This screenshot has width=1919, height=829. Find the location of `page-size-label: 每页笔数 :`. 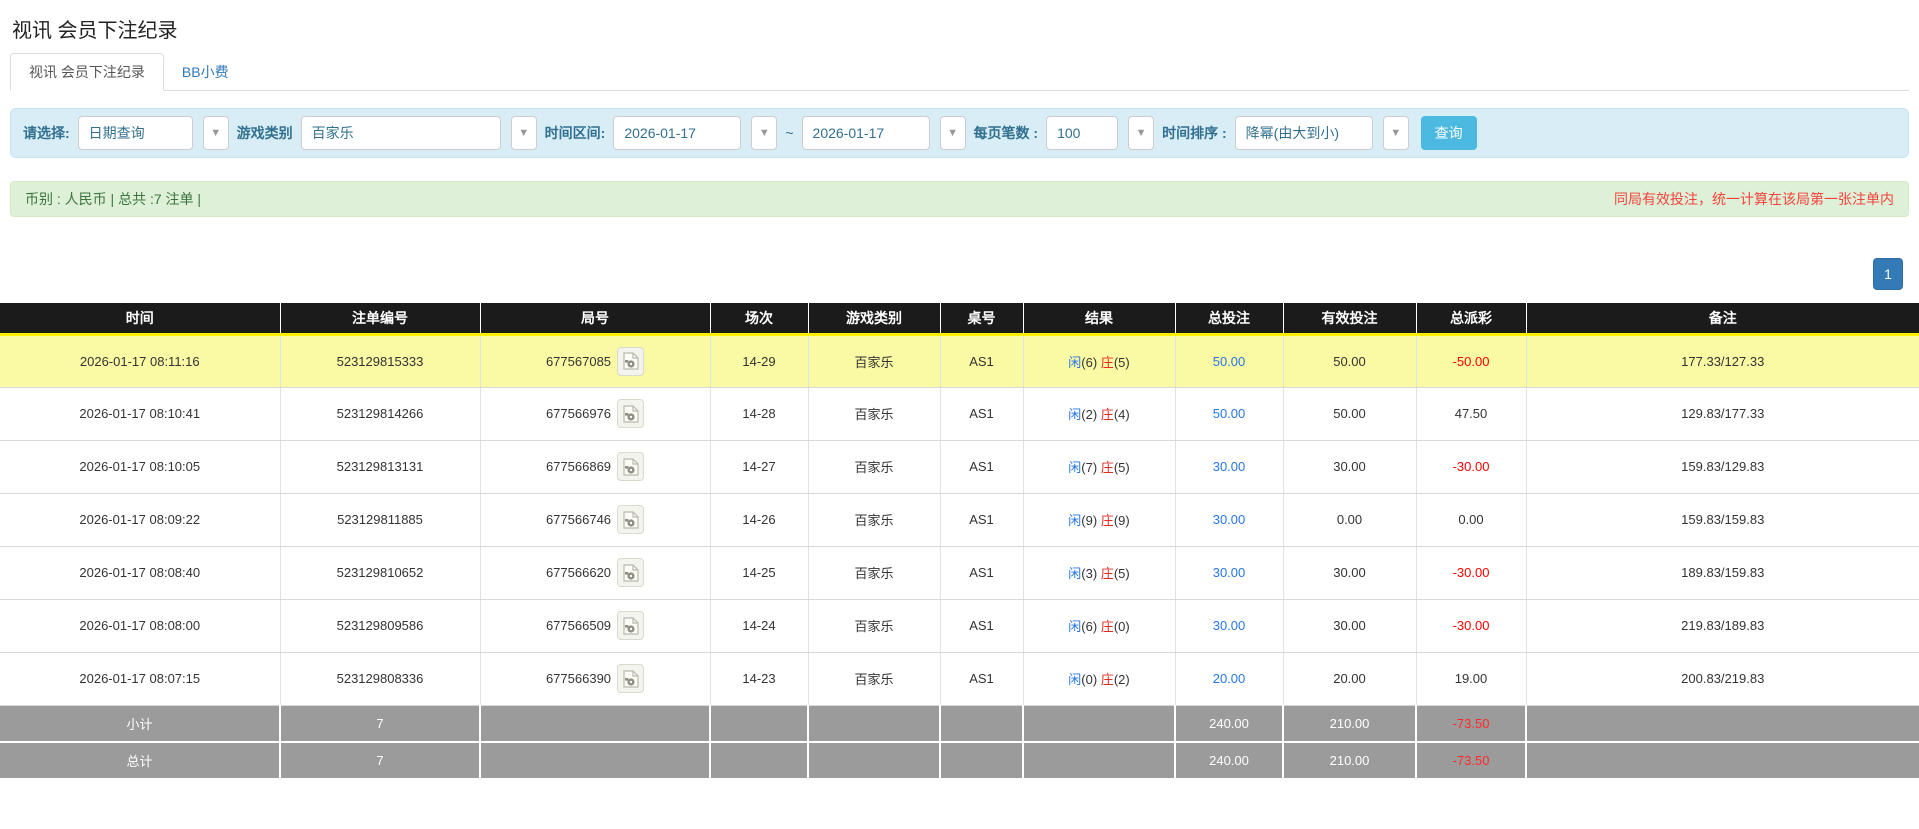

page-size-label: 每页笔数 : is located at coordinates (1006, 133).